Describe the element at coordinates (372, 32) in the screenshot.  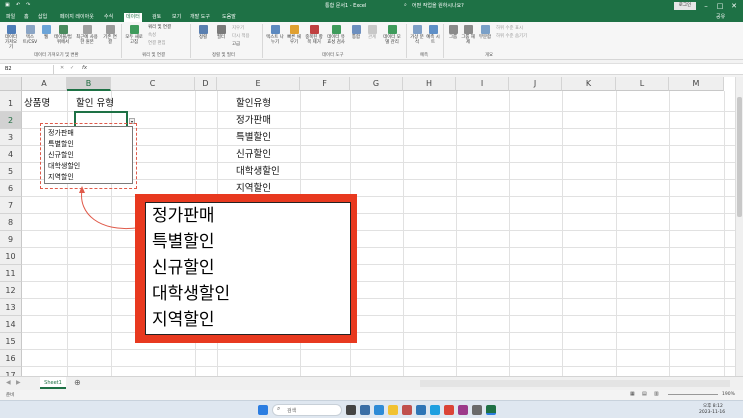
I see `relationships-button: 관계` at that location.